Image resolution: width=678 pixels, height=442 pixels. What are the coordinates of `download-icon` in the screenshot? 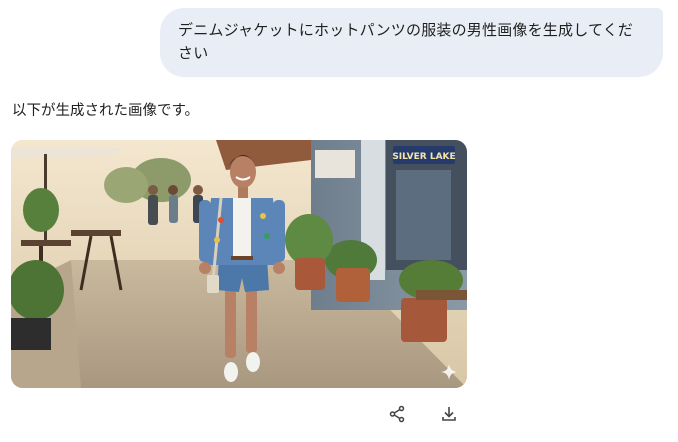 It's located at (449, 414).